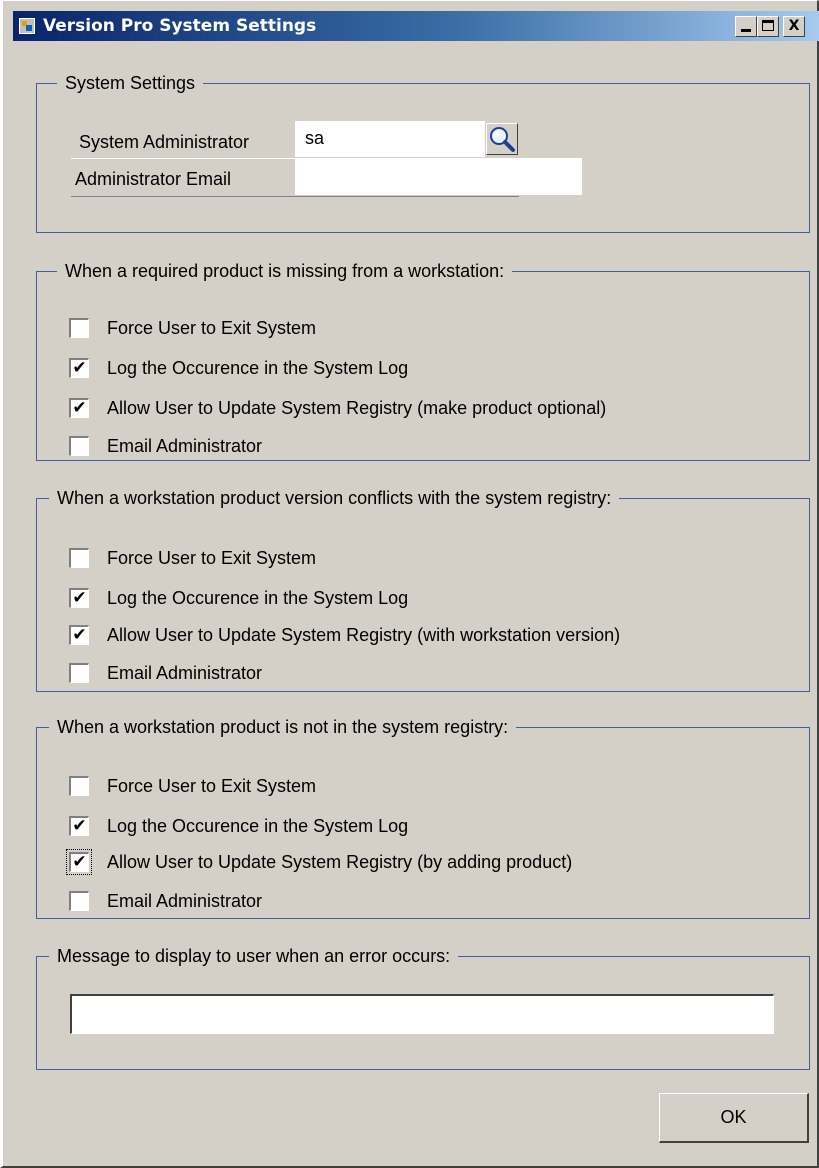 This screenshot has width=819, height=1168. I want to click on ok-button: OK, so click(734, 1118).